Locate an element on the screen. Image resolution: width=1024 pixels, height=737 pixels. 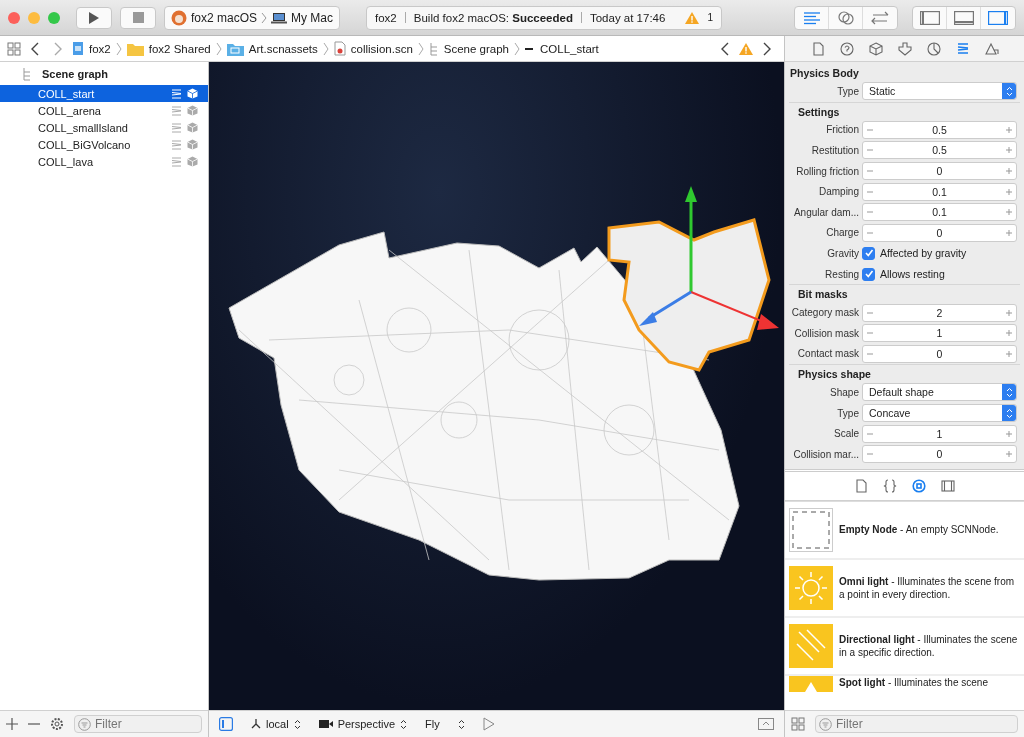
popup-button: Static is located at coordinates (939, 91).